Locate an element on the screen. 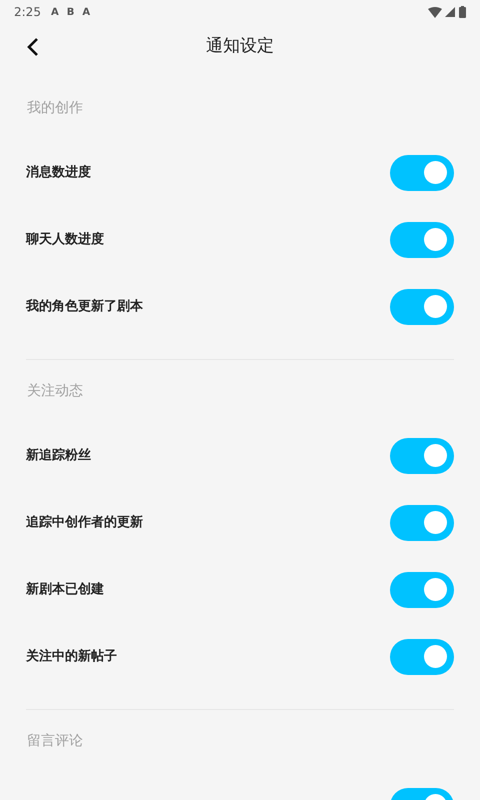 This screenshot has height=800, width=480. section-header: 关注动态 is located at coordinates (55, 391).